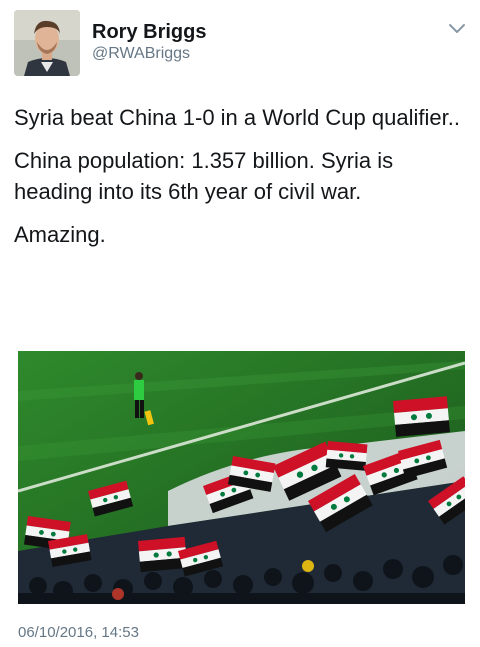 Image resolution: width=480 pixels, height=647 pixels. Describe the element at coordinates (149, 32) in the screenshot. I see `display-name: Rory Briggs` at that location.